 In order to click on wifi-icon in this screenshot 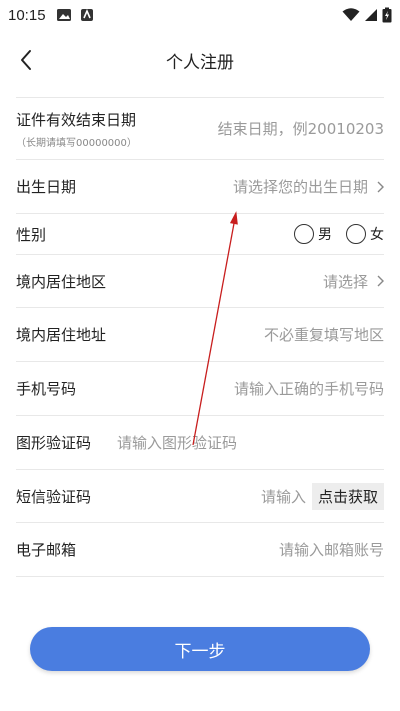, I will do `click(351, 14)`.